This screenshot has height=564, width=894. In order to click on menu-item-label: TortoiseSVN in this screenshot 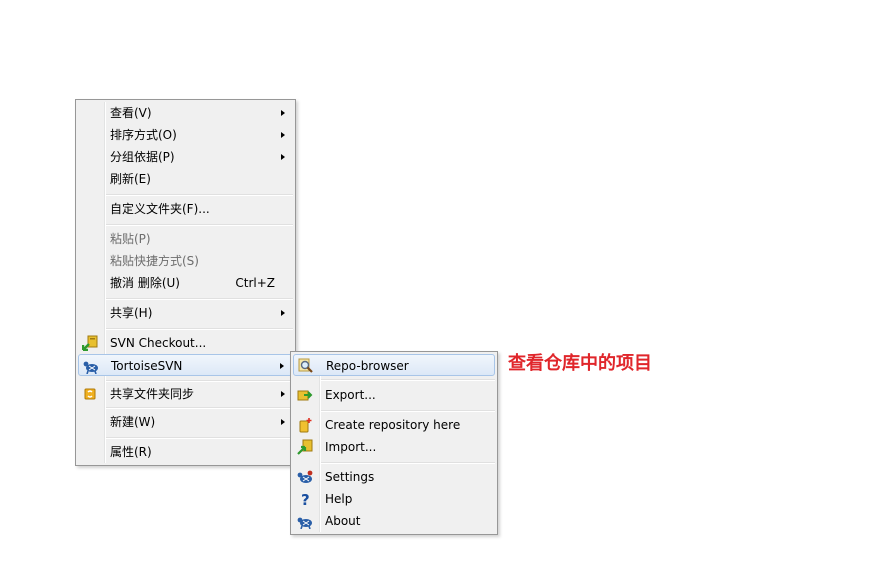, I will do `click(147, 366)`.